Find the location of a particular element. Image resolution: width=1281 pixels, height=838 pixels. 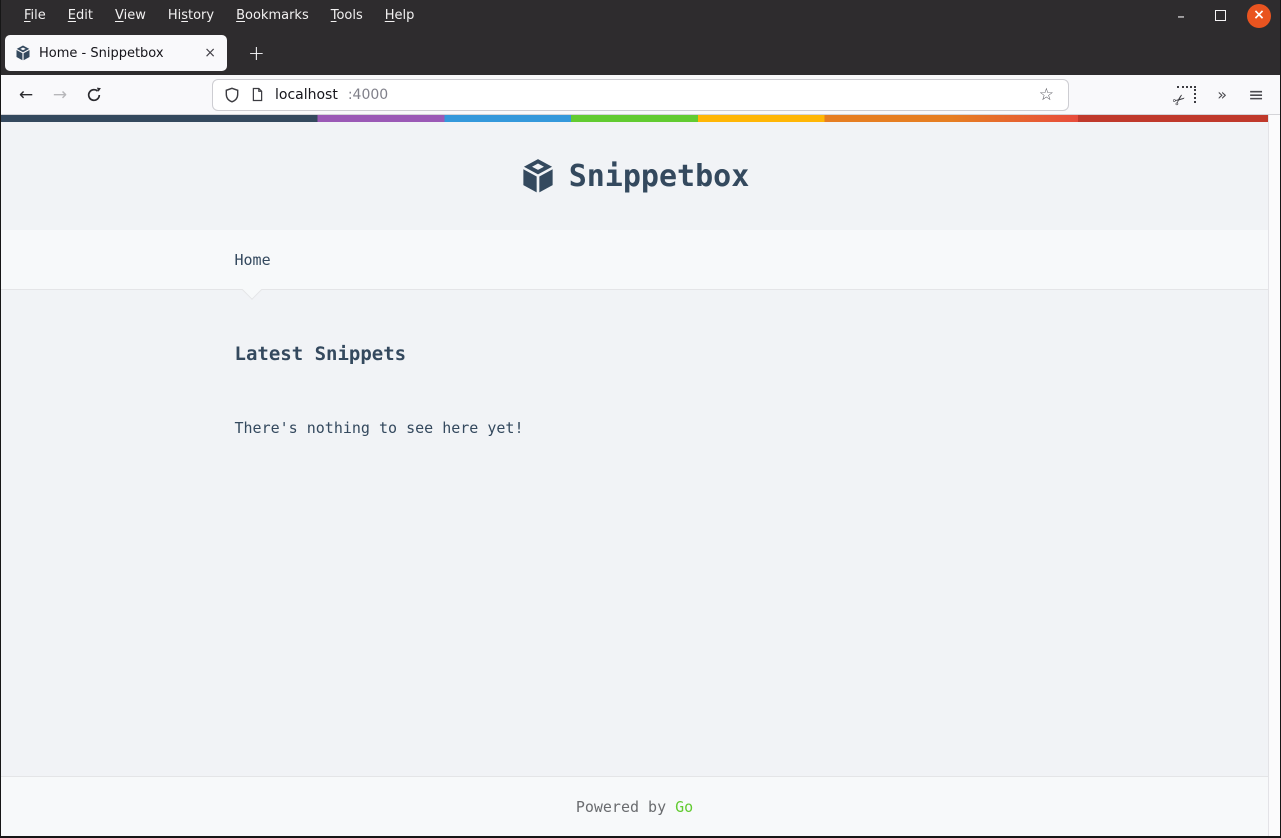

site-header: Snippetbox is located at coordinates (634, 176).